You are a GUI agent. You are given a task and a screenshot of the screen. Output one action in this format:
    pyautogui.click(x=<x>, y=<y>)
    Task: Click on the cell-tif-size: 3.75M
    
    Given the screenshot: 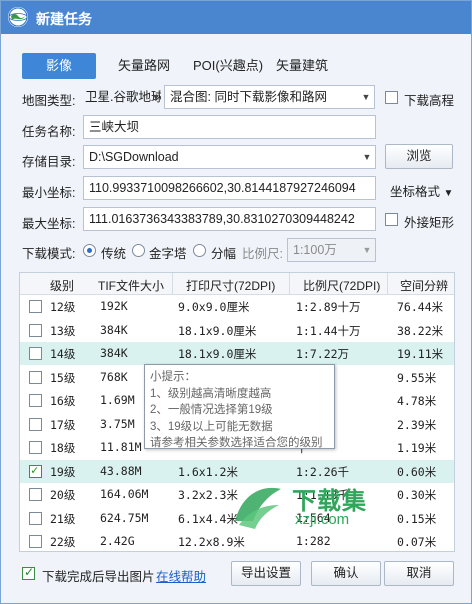 What is the action you would take?
    pyautogui.click(x=117, y=423)
    